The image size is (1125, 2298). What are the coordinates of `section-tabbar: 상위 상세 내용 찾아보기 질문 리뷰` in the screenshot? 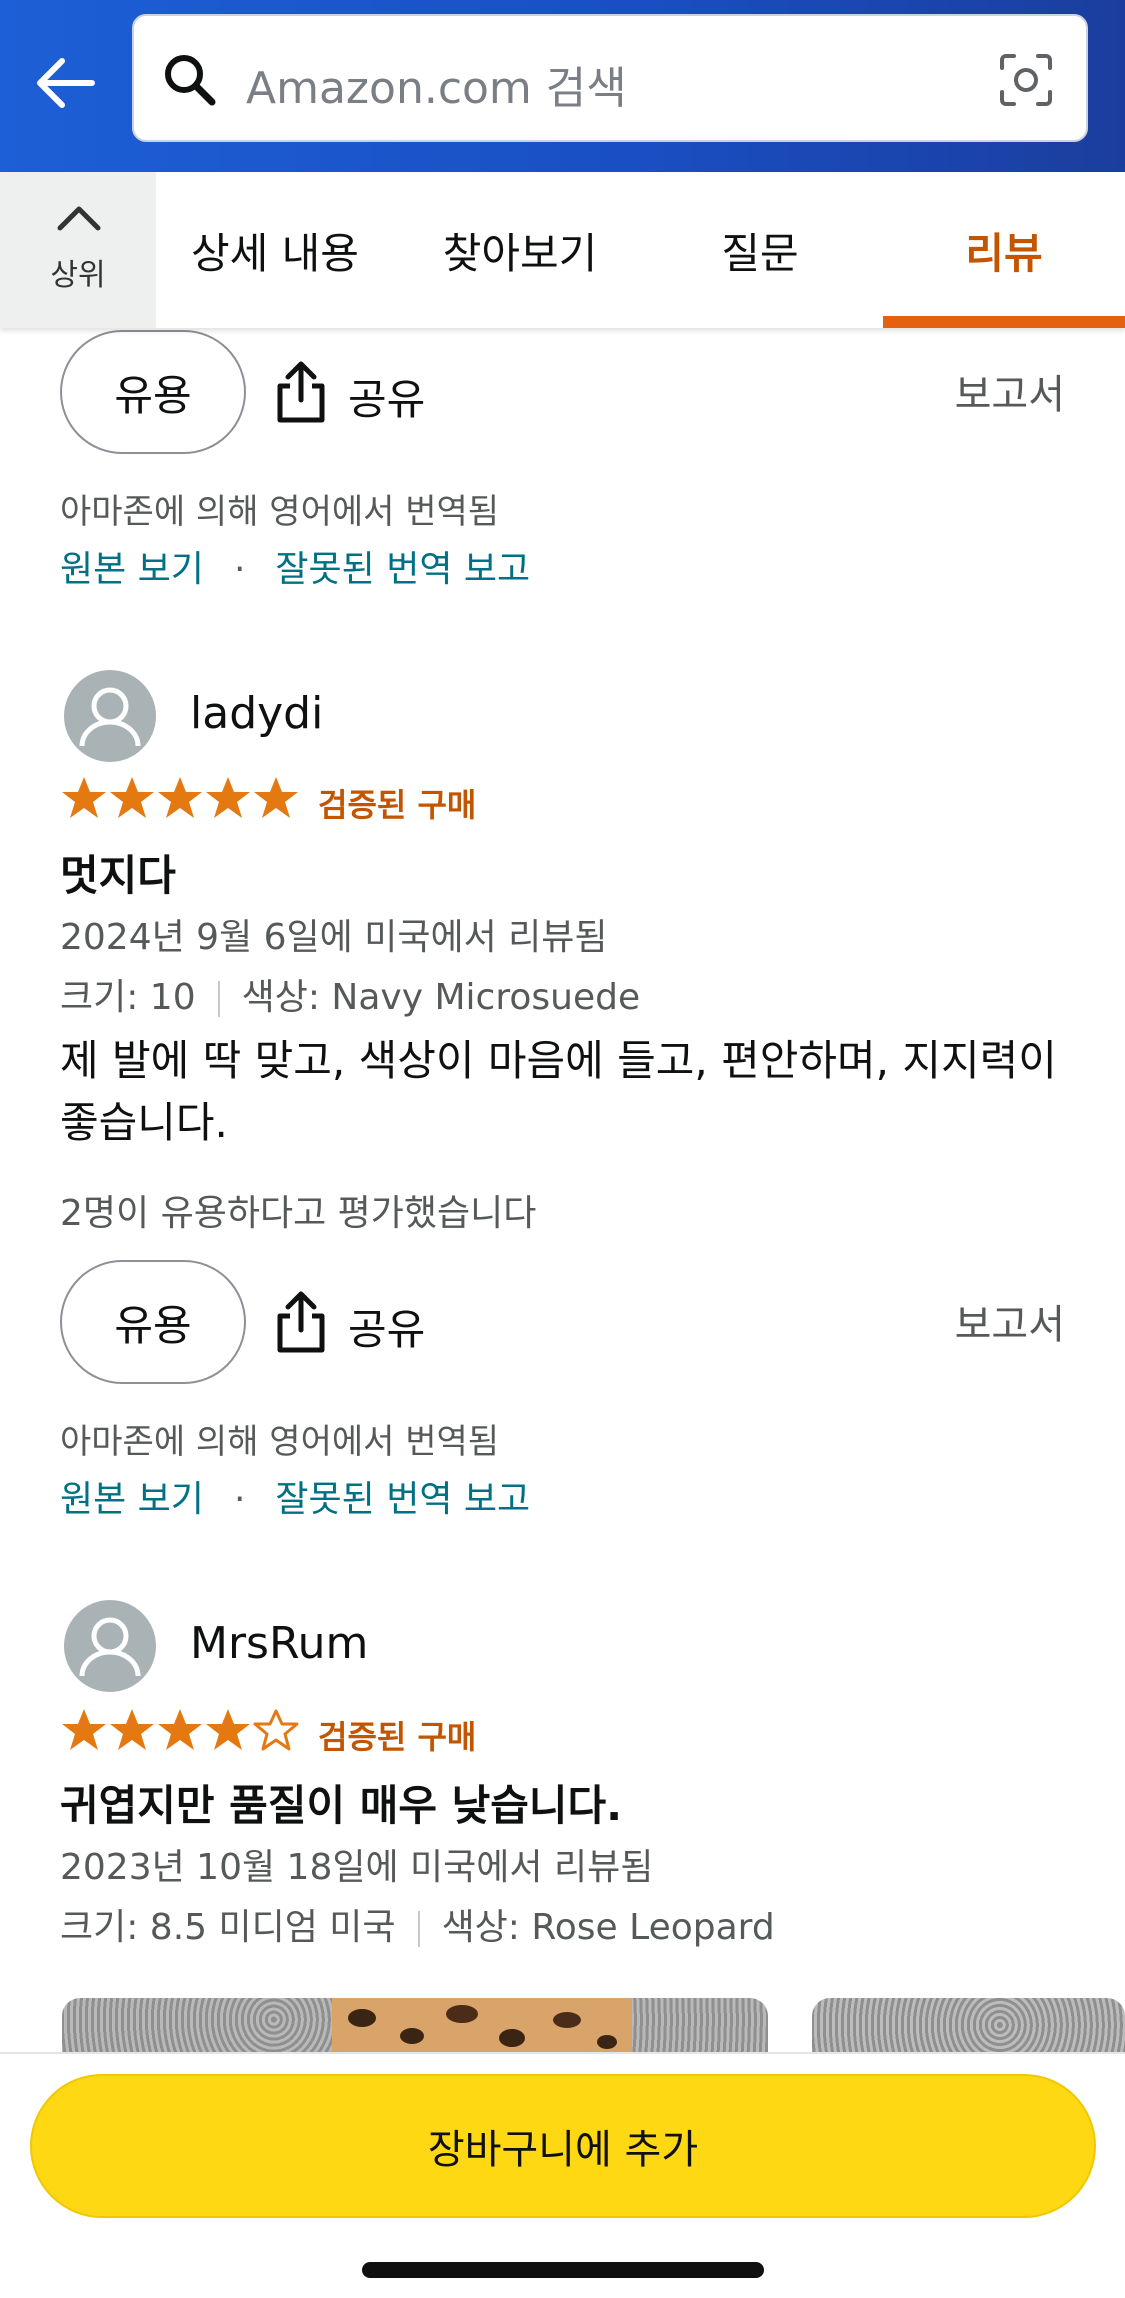 It's located at (562, 250).